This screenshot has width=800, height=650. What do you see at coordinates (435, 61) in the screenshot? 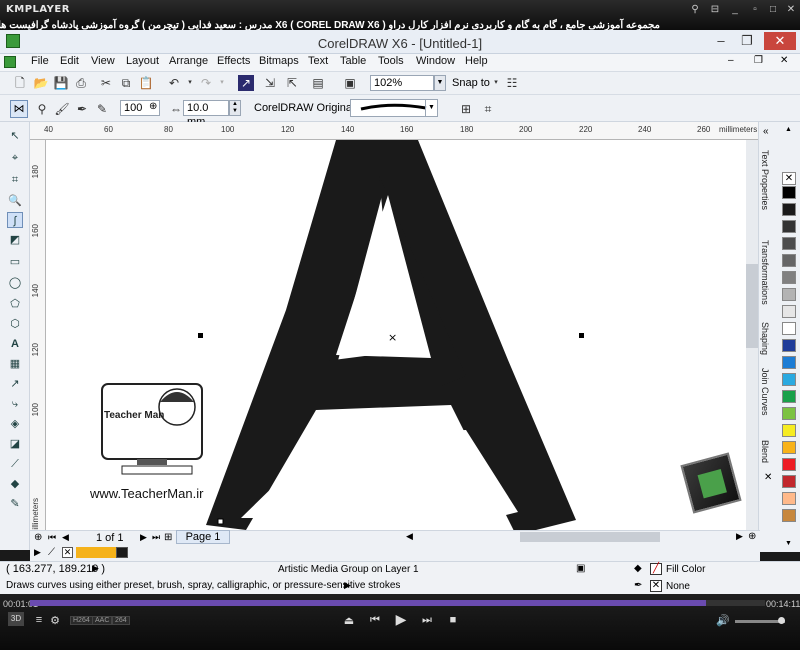
I see `menu-window: Window` at bounding box center [435, 61].